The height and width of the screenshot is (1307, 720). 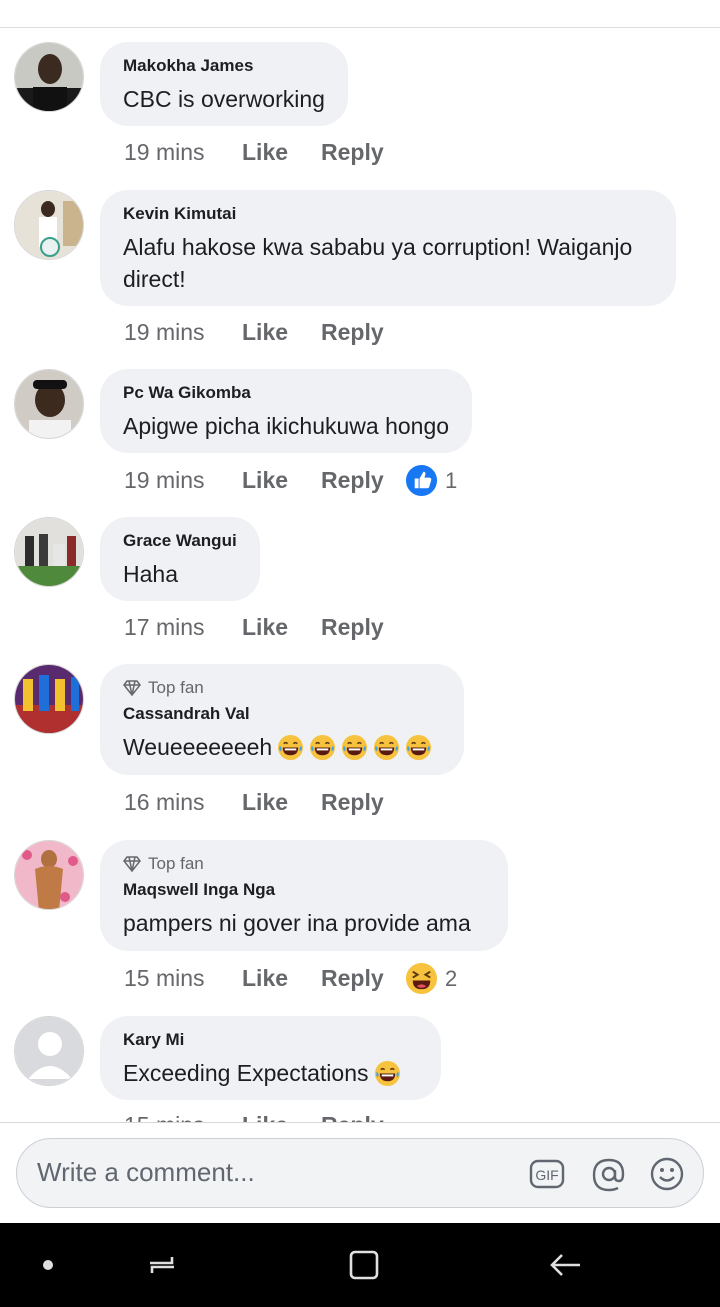 What do you see at coordinates (48, 1265) in the screenshot?
I see `dot-icon` at bounding box center [48, 1265].